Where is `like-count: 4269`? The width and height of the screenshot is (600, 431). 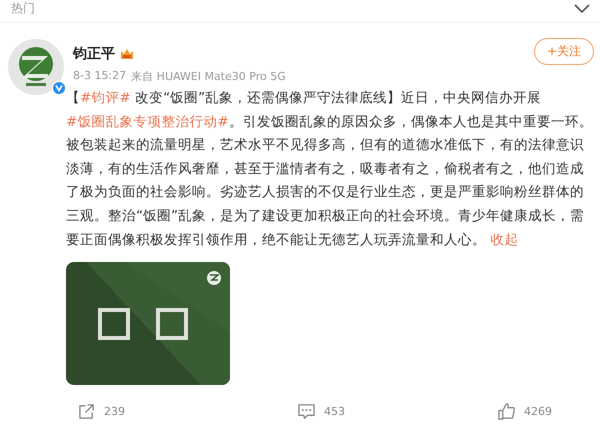 like-count: 4269 is located at coordinates (538, 411).